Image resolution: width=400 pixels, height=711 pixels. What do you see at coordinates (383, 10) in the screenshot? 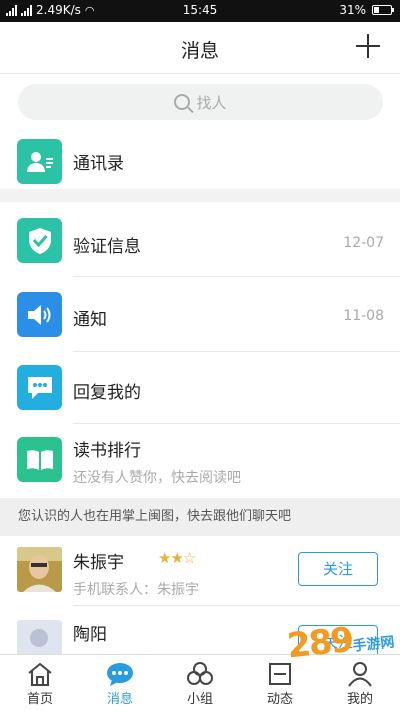
I see `battery-icon` at bounding box center [383, 10].